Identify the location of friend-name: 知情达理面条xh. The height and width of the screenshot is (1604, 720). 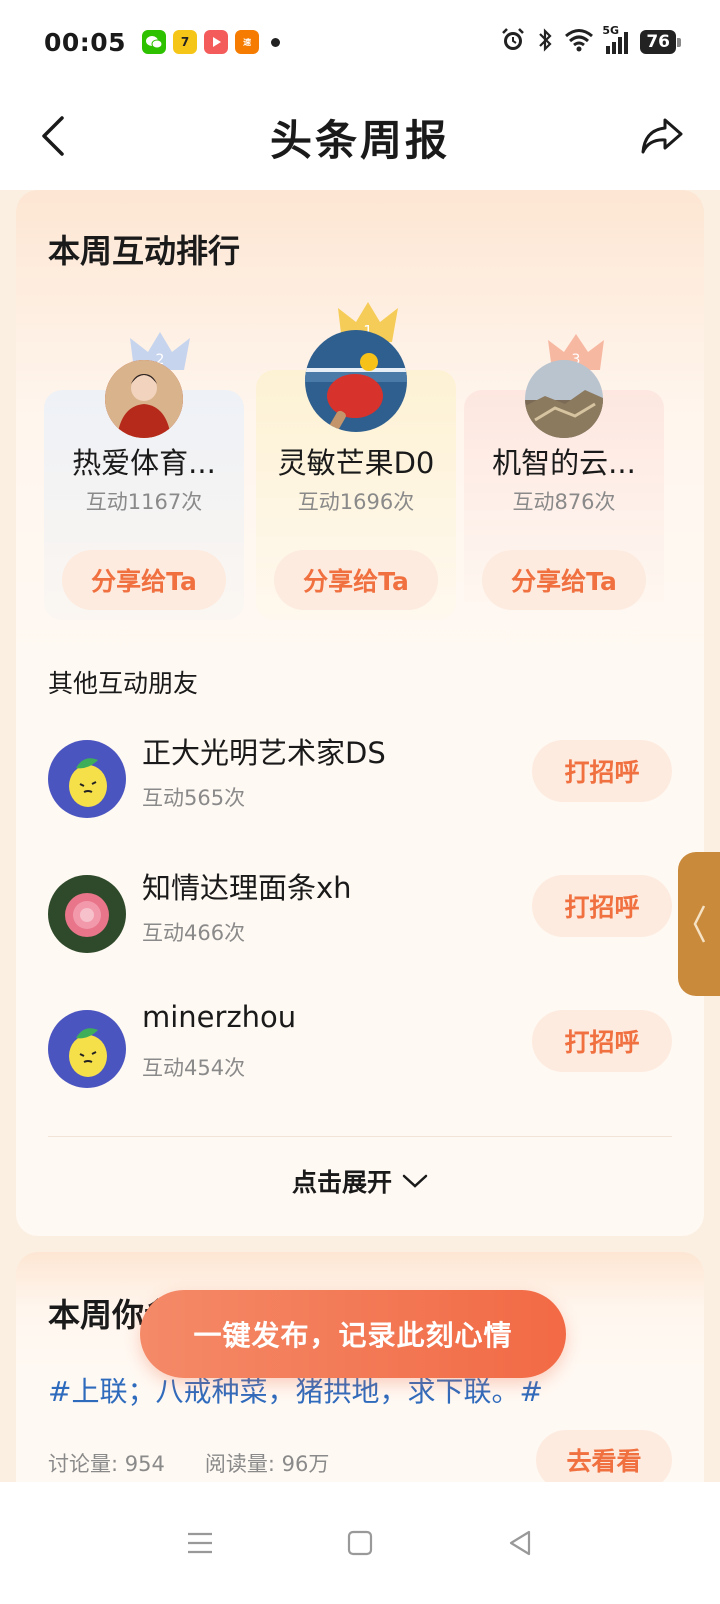
(247, 888).